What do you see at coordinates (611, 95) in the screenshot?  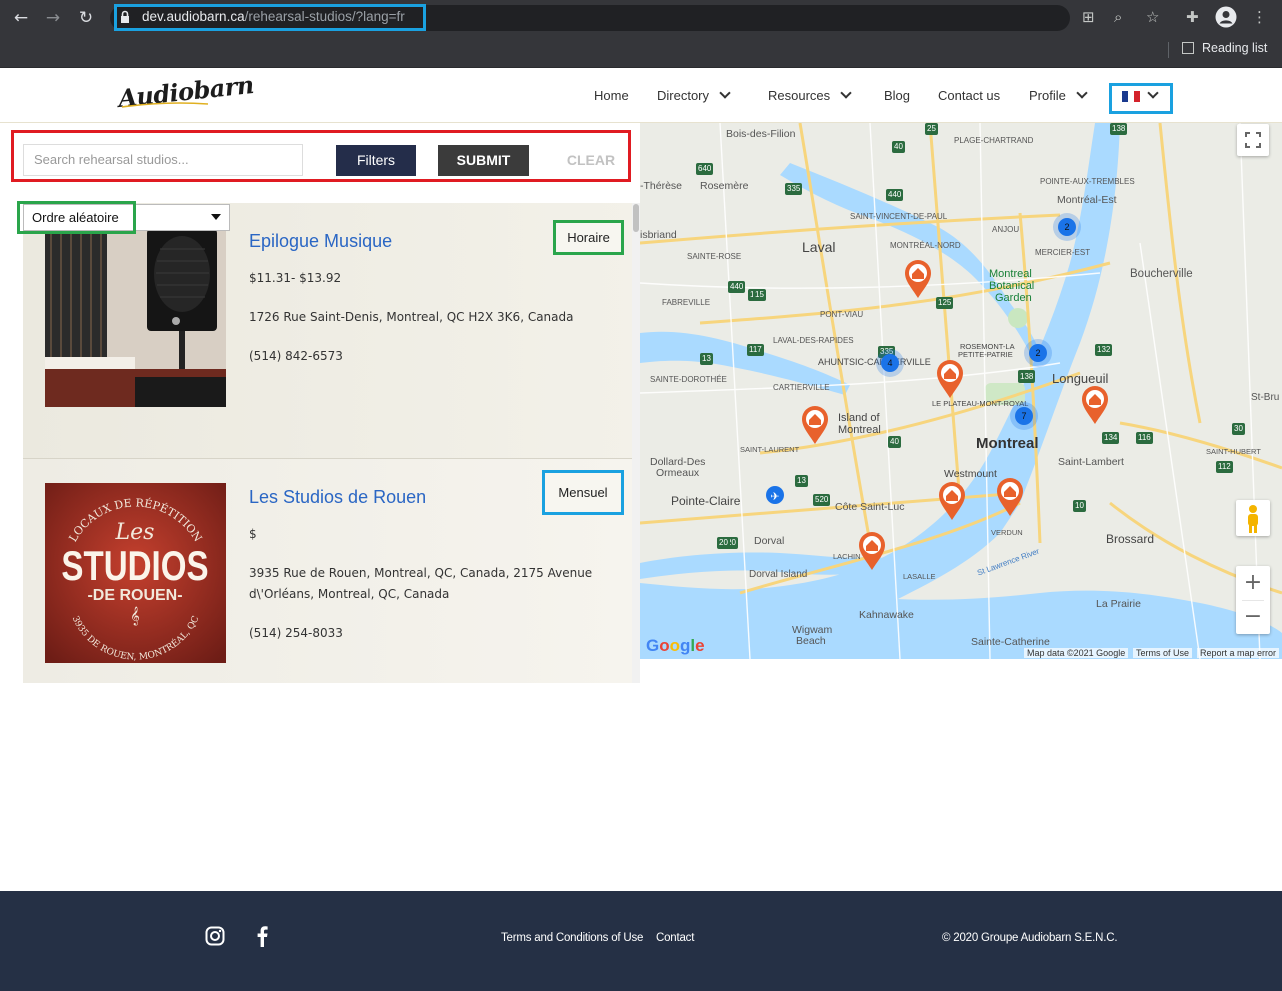 I see `nav-home: Home` at bounding box center [611, 95].